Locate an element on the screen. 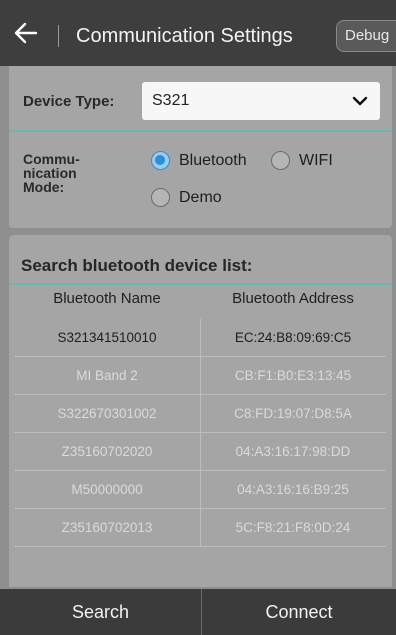  device-address: CB:F1:B0:E3:13:45 is located at coordinates (293, 375).